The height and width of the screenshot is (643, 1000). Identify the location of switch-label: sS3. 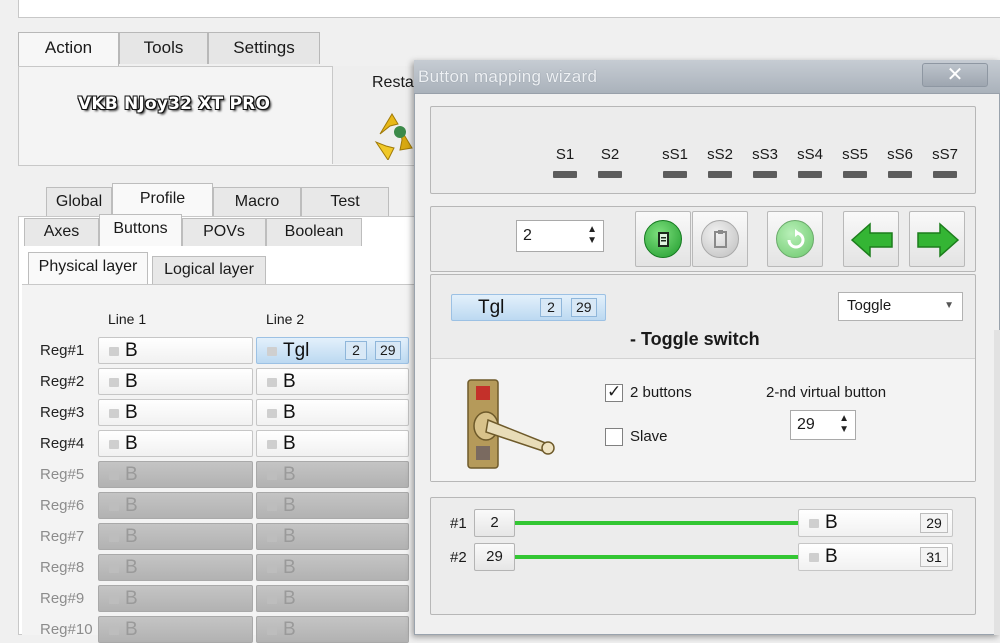
(765, 154).